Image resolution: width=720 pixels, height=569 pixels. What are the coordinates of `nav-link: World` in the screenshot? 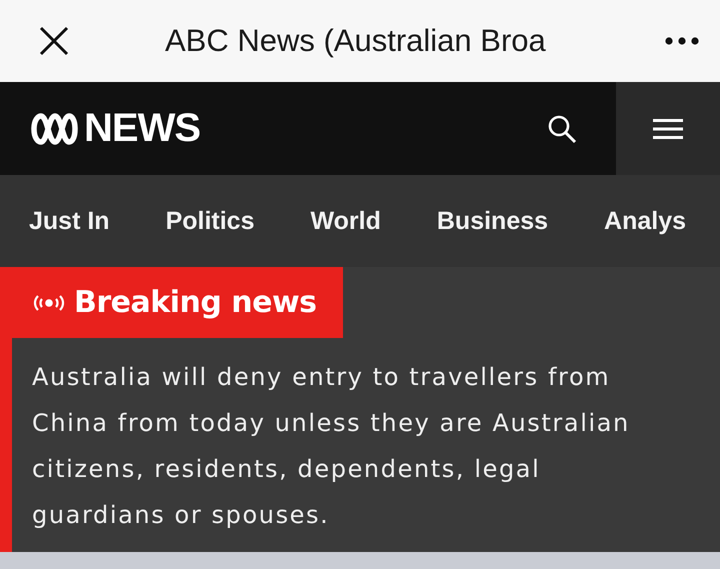 It's located at (345, 221).